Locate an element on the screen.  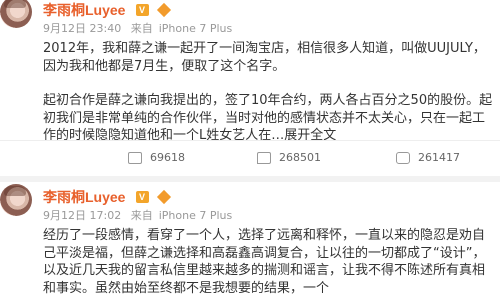
thumbs-up-icon is located at coordinates (403, 158).